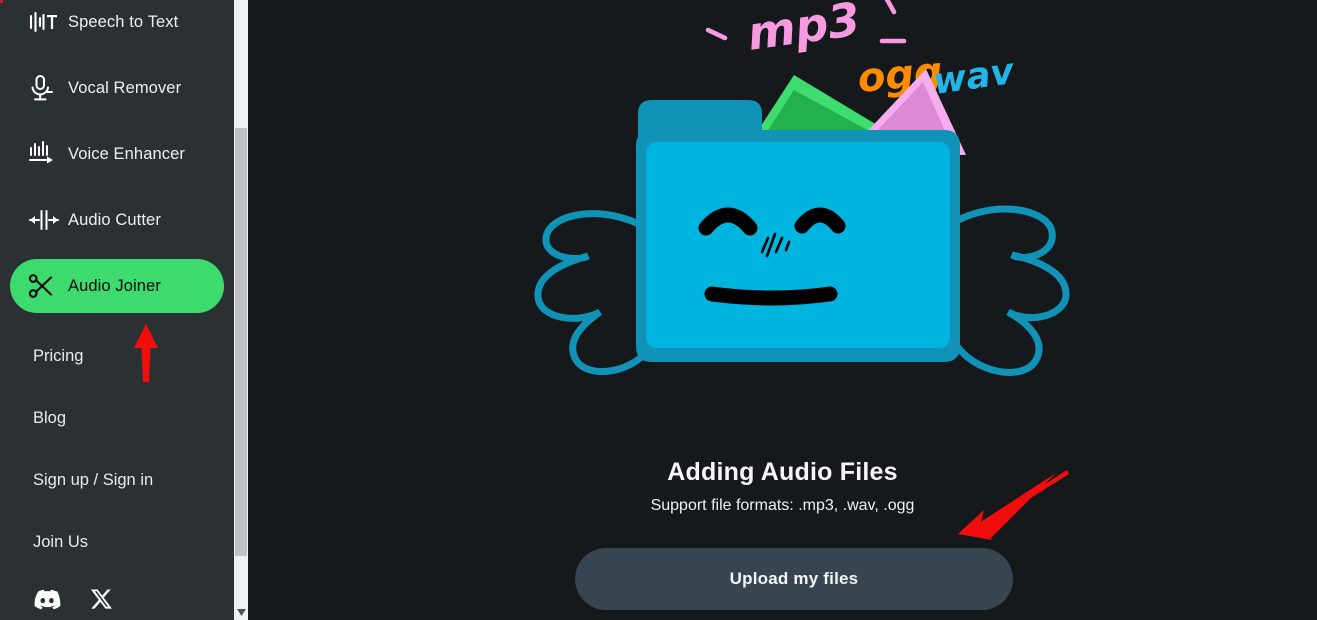 The image size is (1317, 620). Describe the element at coordinates (48, 154) in the screenshot. I see `voice-enhancer-icon` at that location.